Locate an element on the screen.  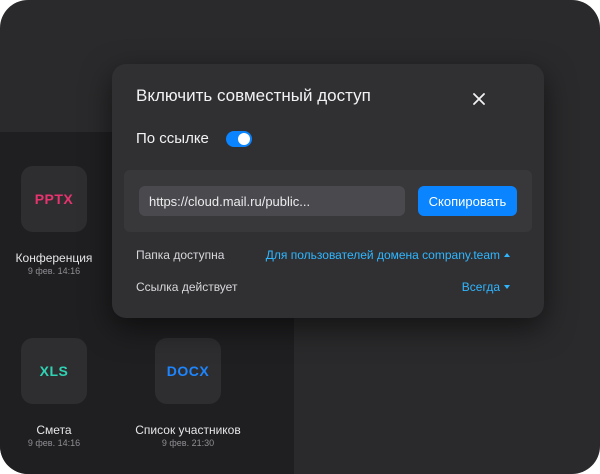
close-button is located at coordinates (479, 99).